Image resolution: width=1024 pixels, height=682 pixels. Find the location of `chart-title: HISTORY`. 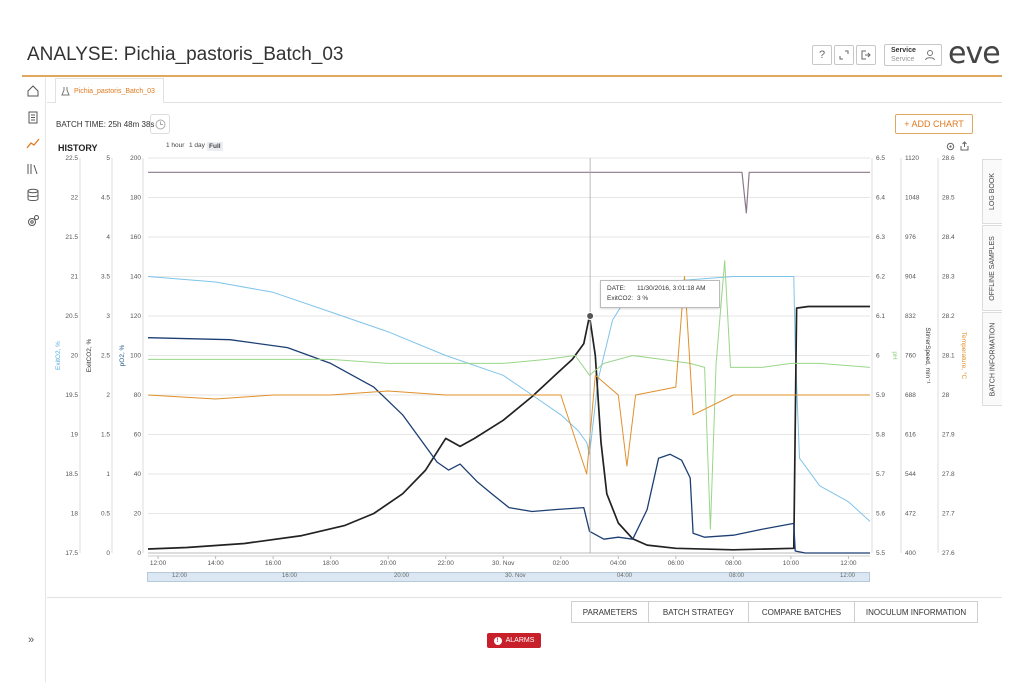

chart-title: HISTORY is located at coordinates (78, 148).